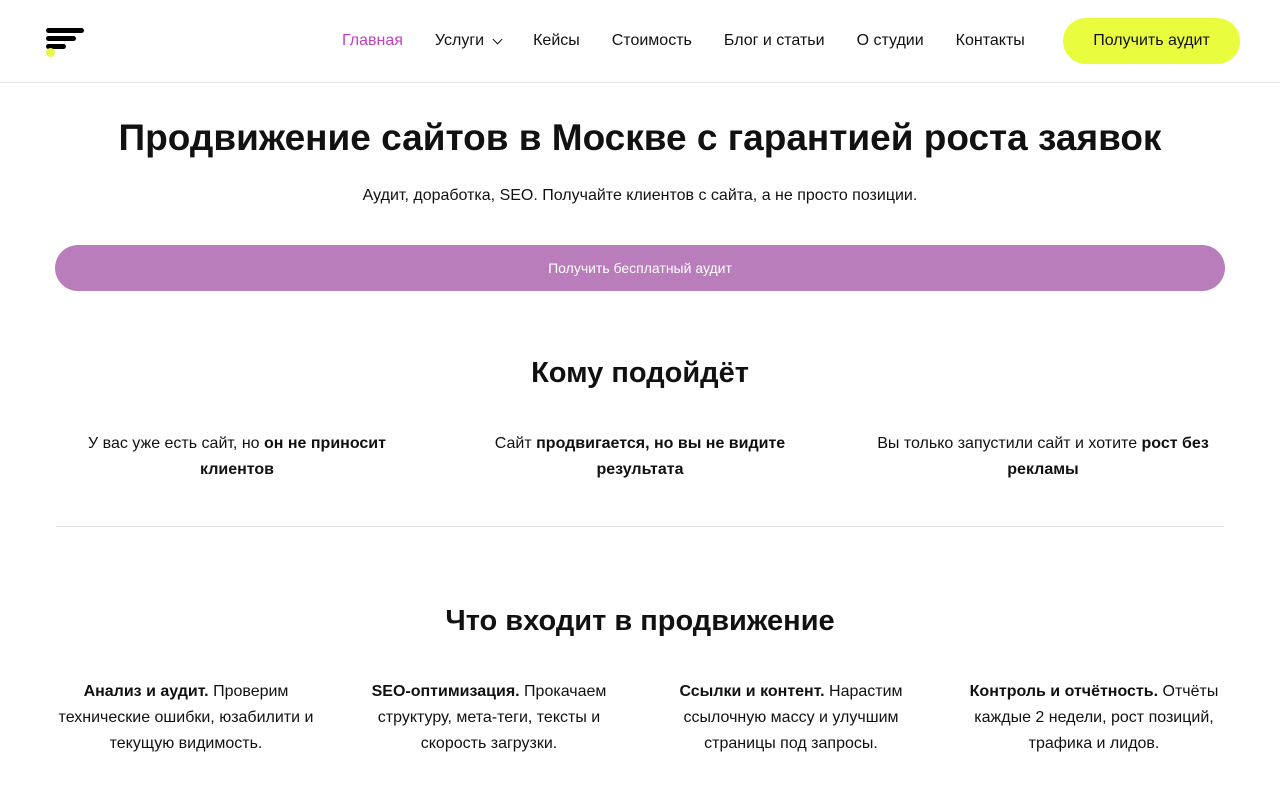  I want to click on who-item-text: Сайт, so click(515, 443).